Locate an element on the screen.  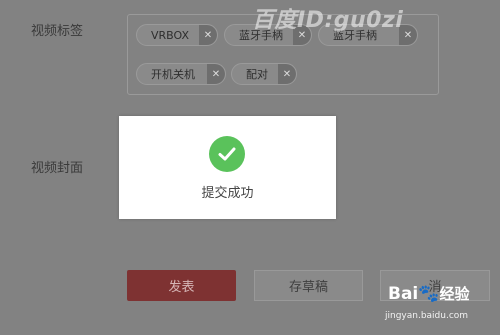
checkmark-icon is located at coordinates (227, 154).